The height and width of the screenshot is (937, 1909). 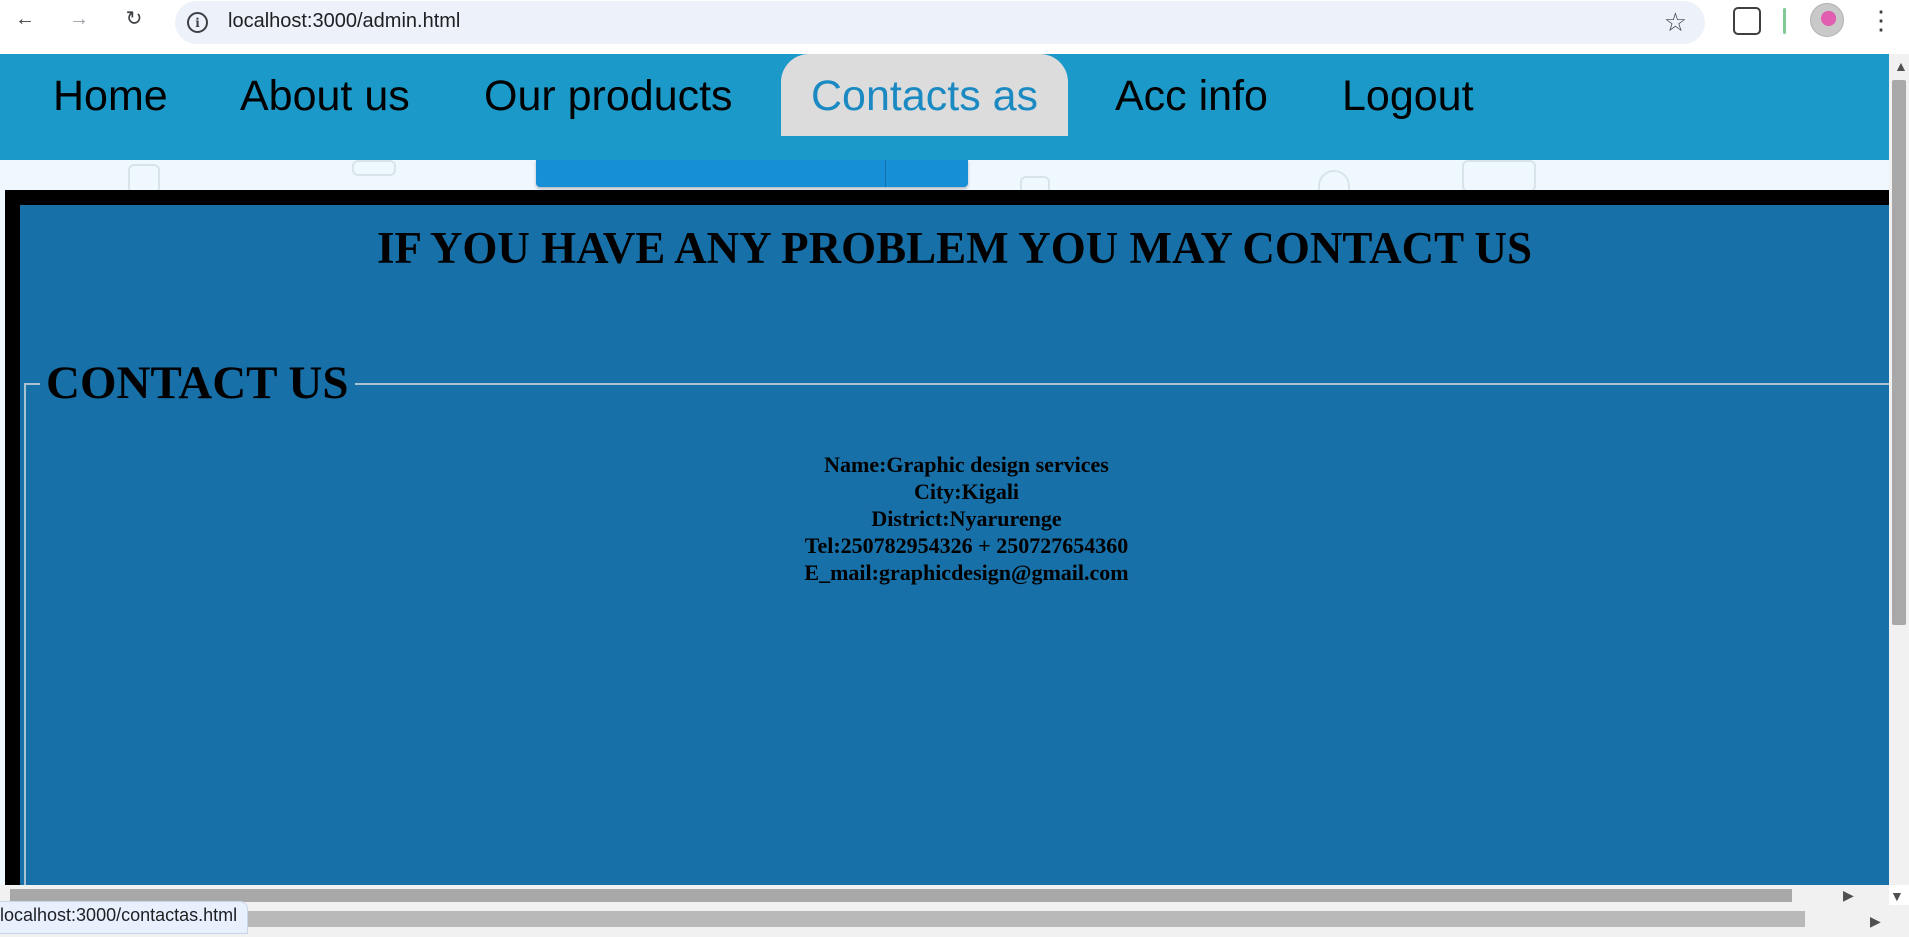 I want to click on address-url: localhost:3000/admin.html, so click(x=344, y=21).